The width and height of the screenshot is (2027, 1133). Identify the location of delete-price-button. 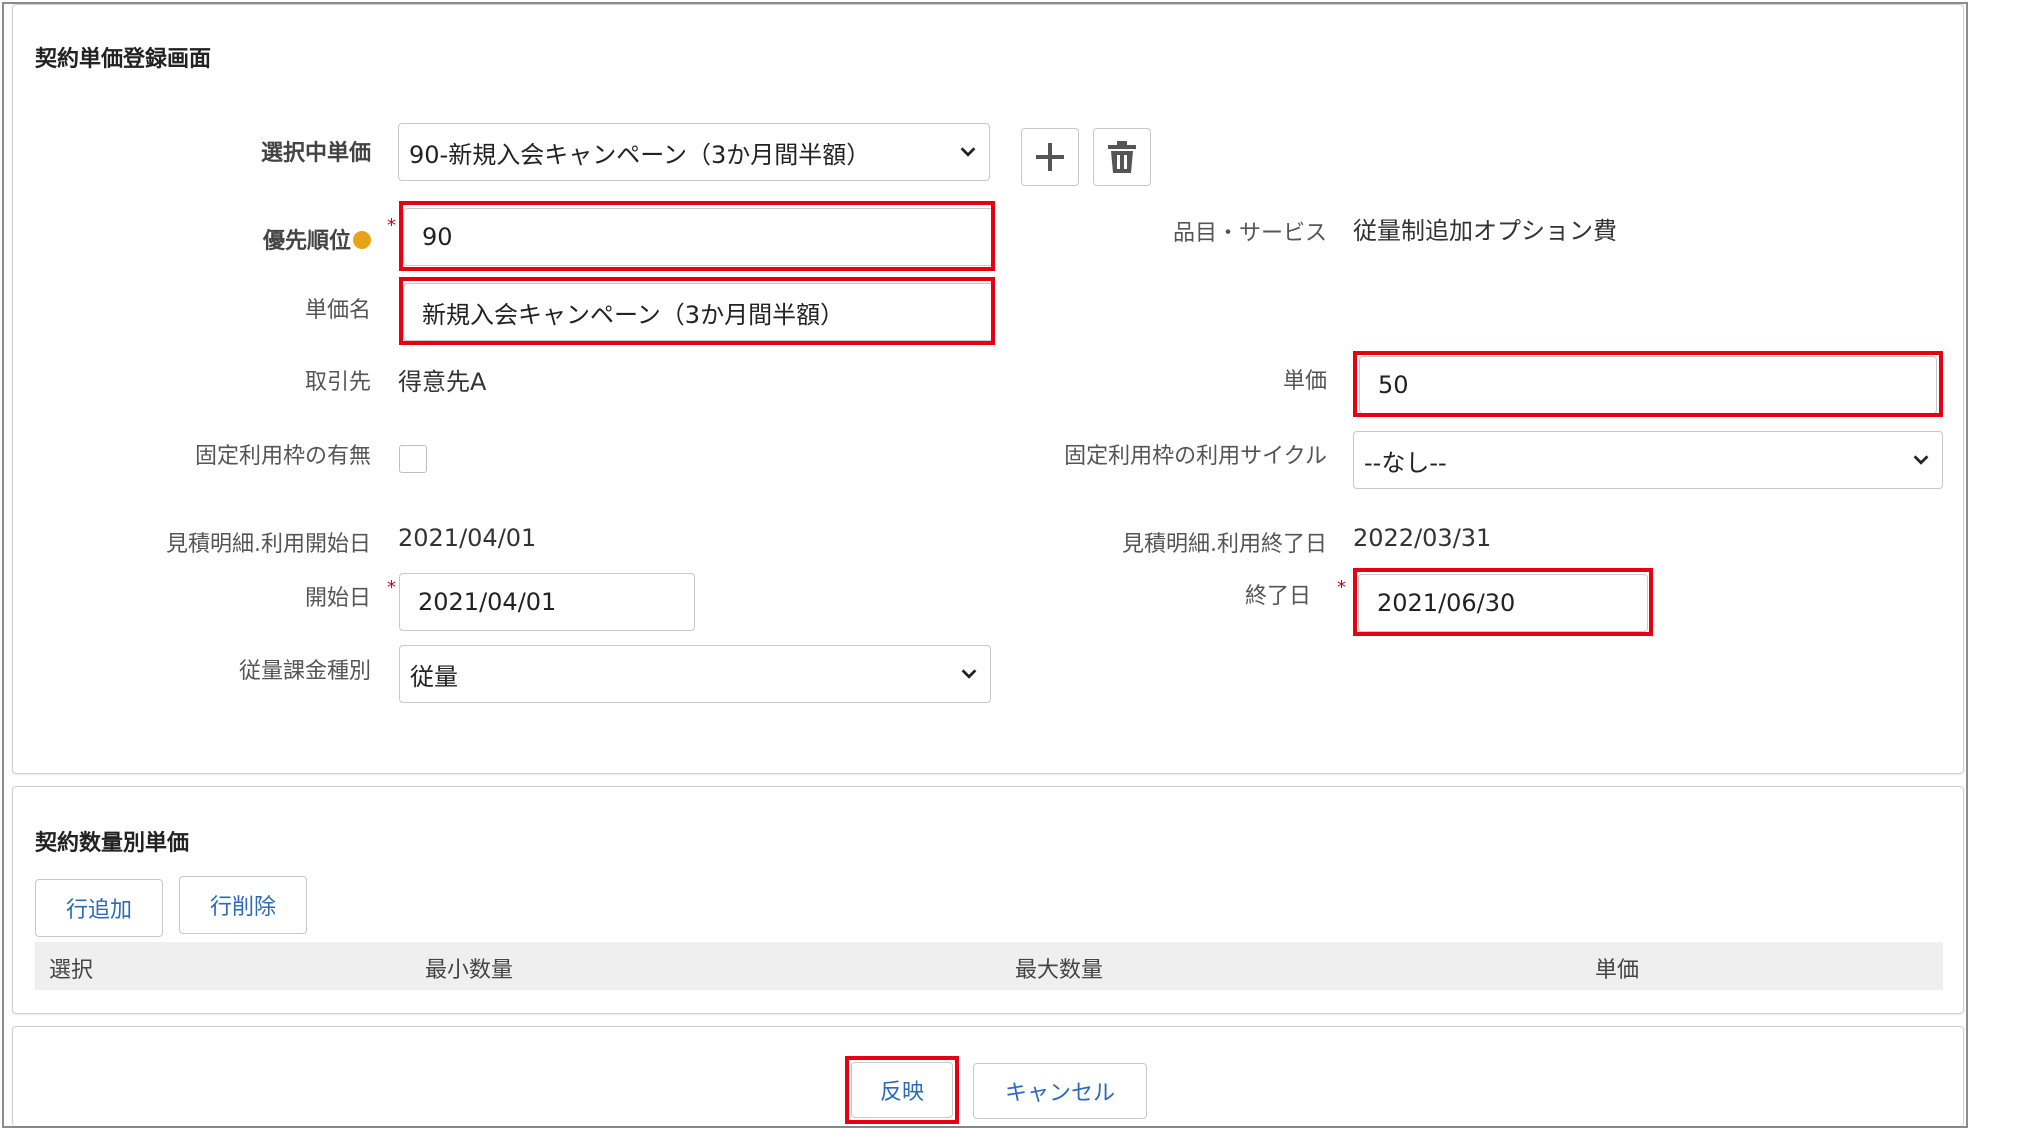
(1122, 157).